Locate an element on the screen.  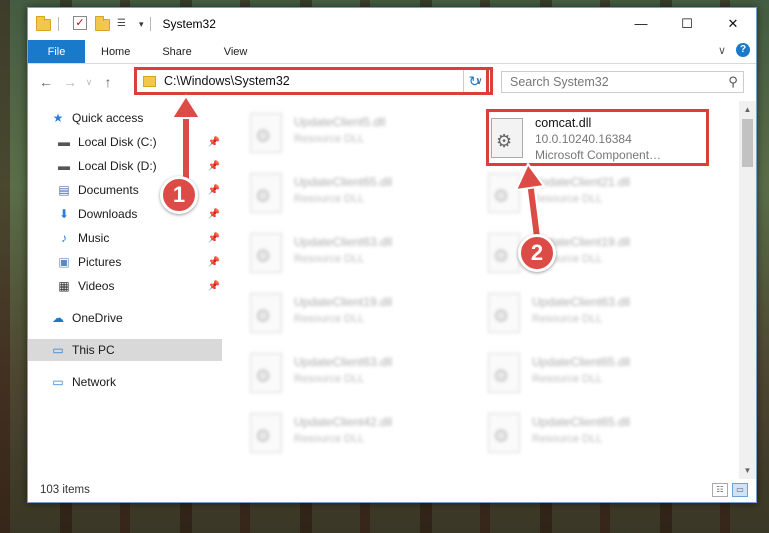
nav-item-local-disk-c: ▬ Local Disk (C:) 📌 is located at coordinates (125, 142).